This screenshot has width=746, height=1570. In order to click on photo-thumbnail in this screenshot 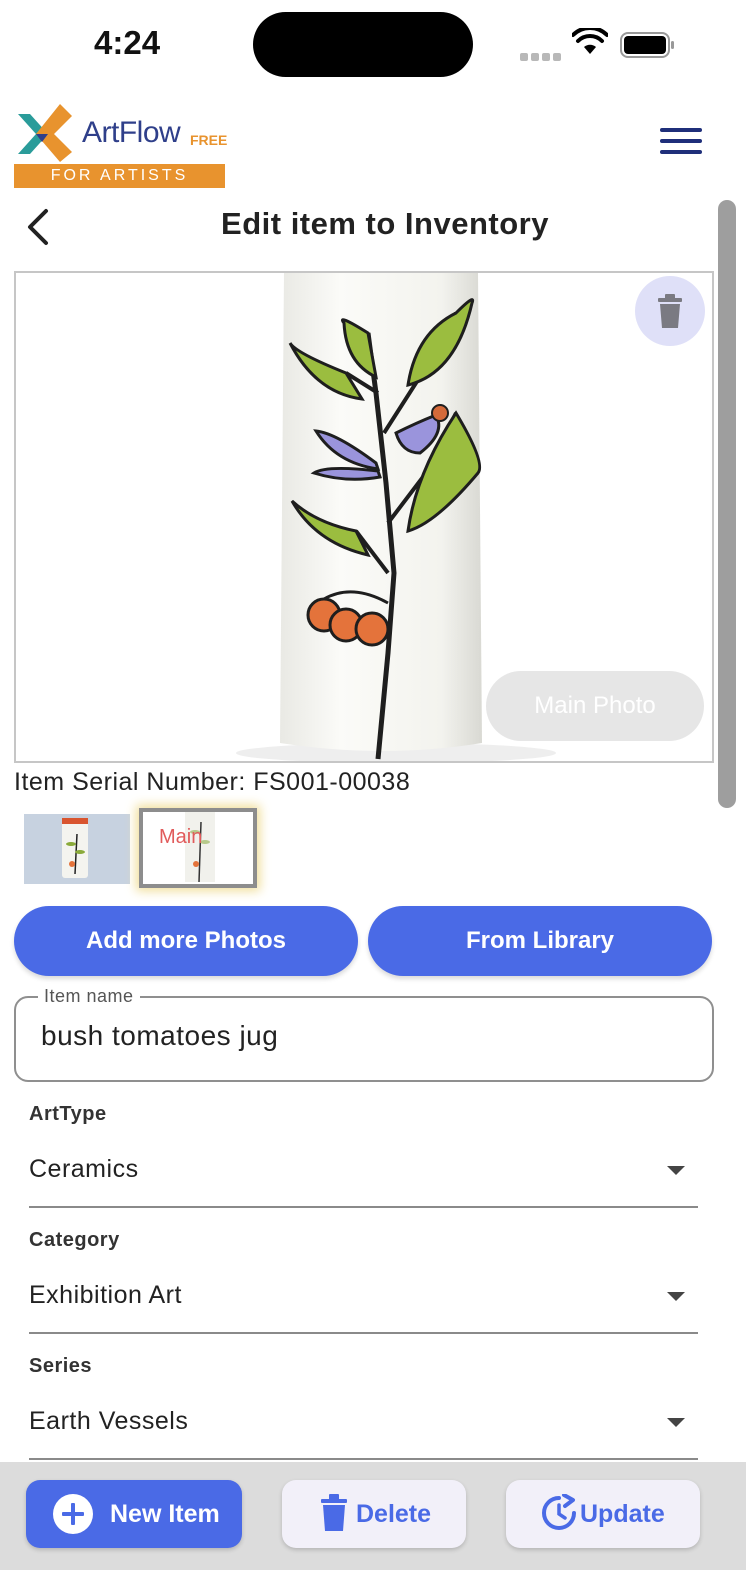, I will do `click(77, 849)`.